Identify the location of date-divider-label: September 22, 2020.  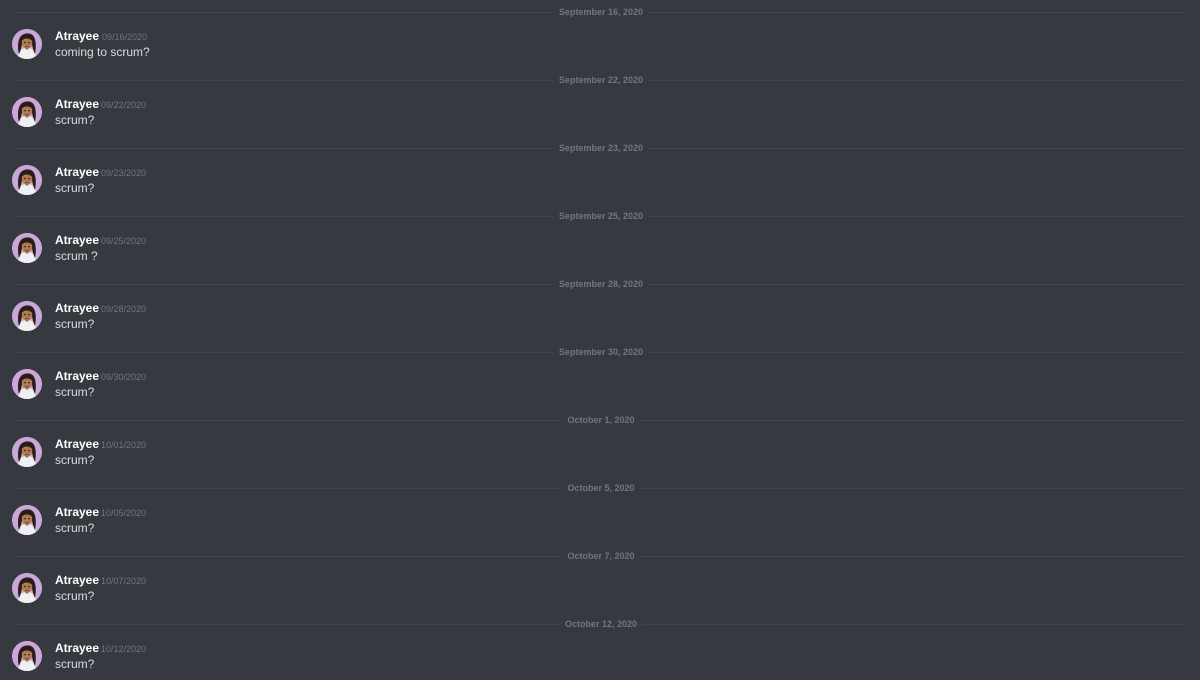
(601, 80).